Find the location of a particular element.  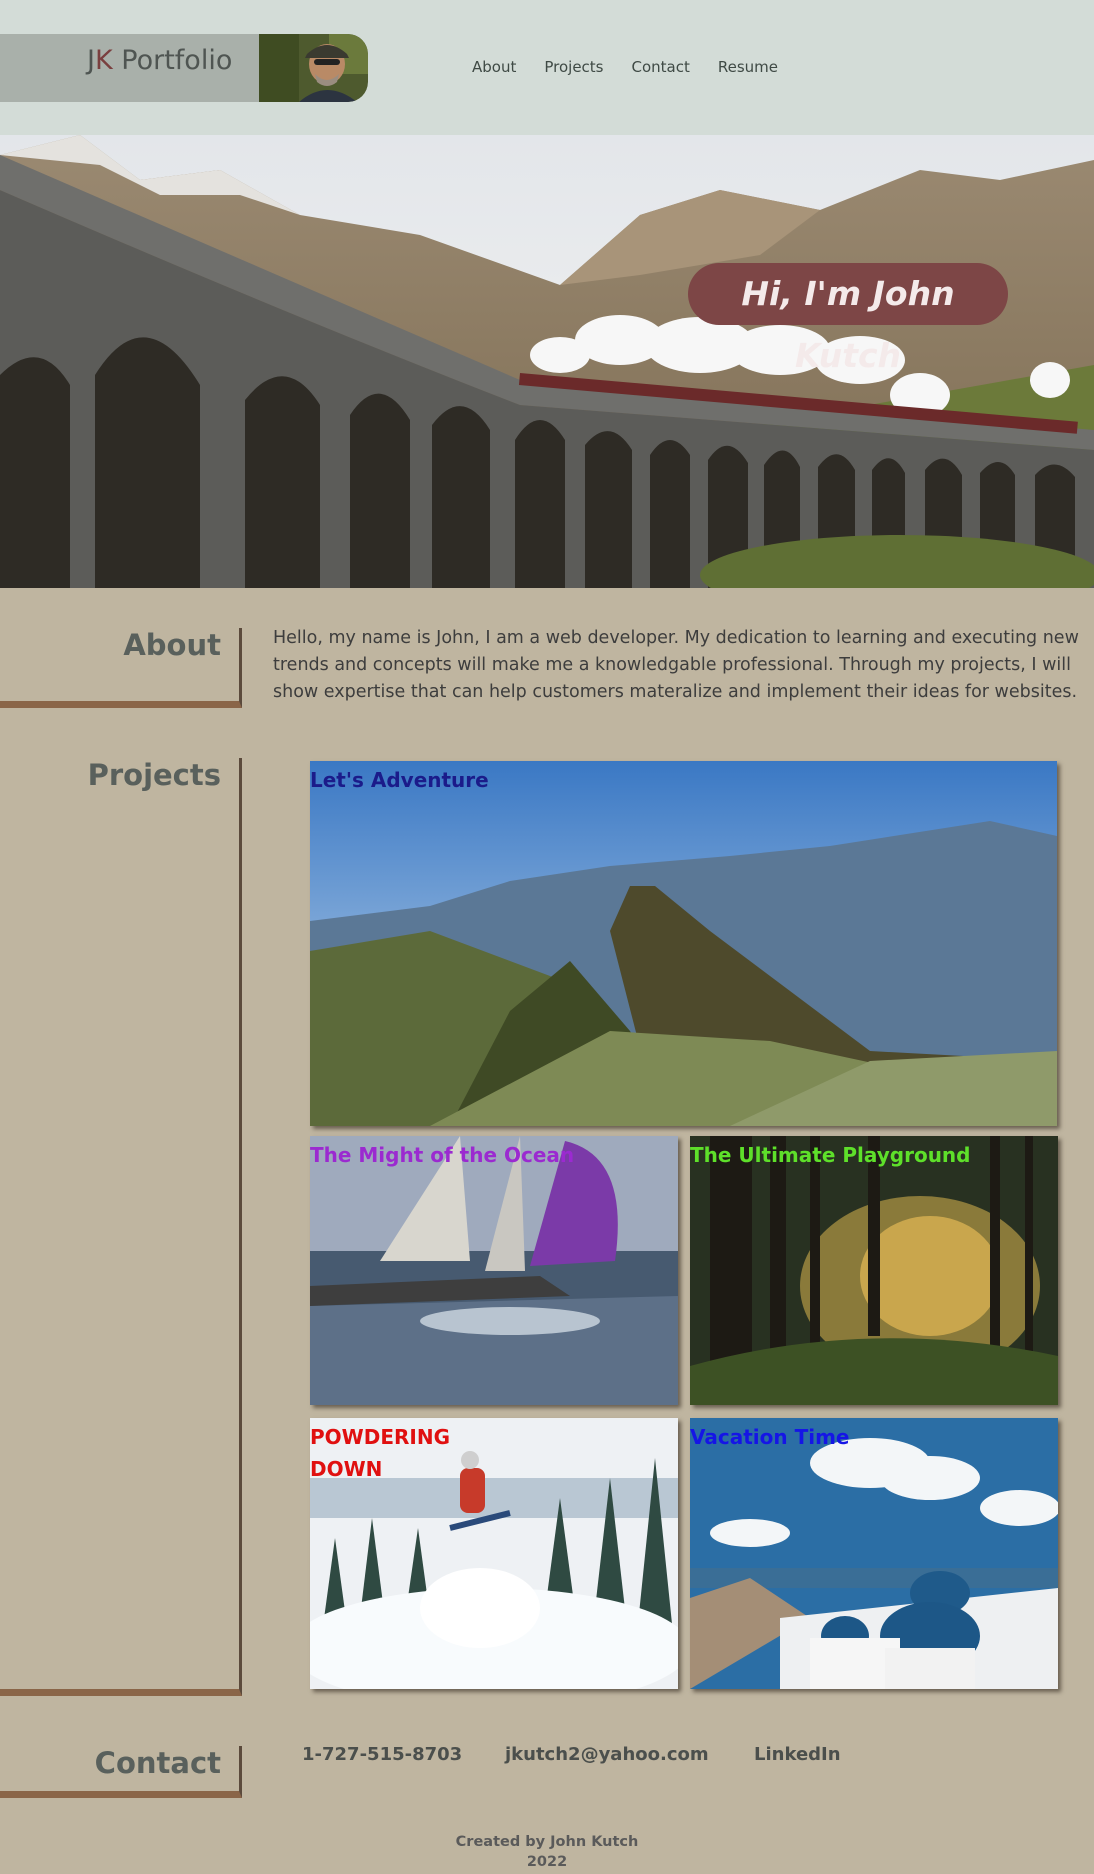

nav-resume-link: Resume is located at coordinates (748, 67).